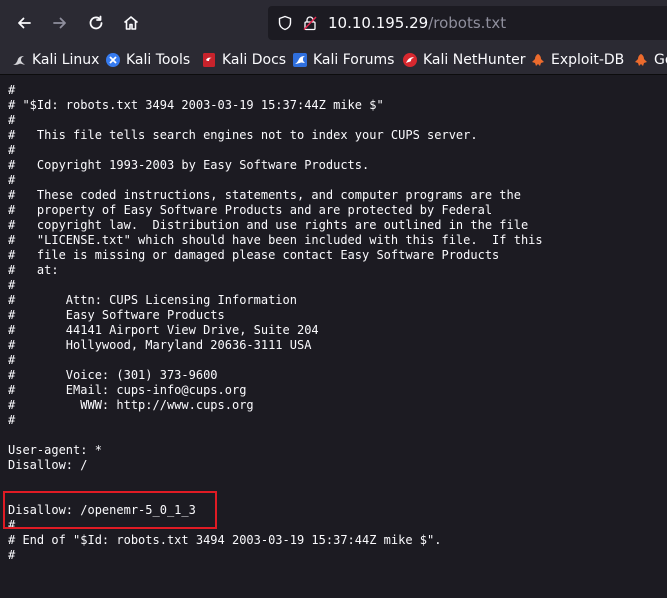 The image size is (667, 598). I want to click on bookmark-label: Kali Forums, so click(354, 60).